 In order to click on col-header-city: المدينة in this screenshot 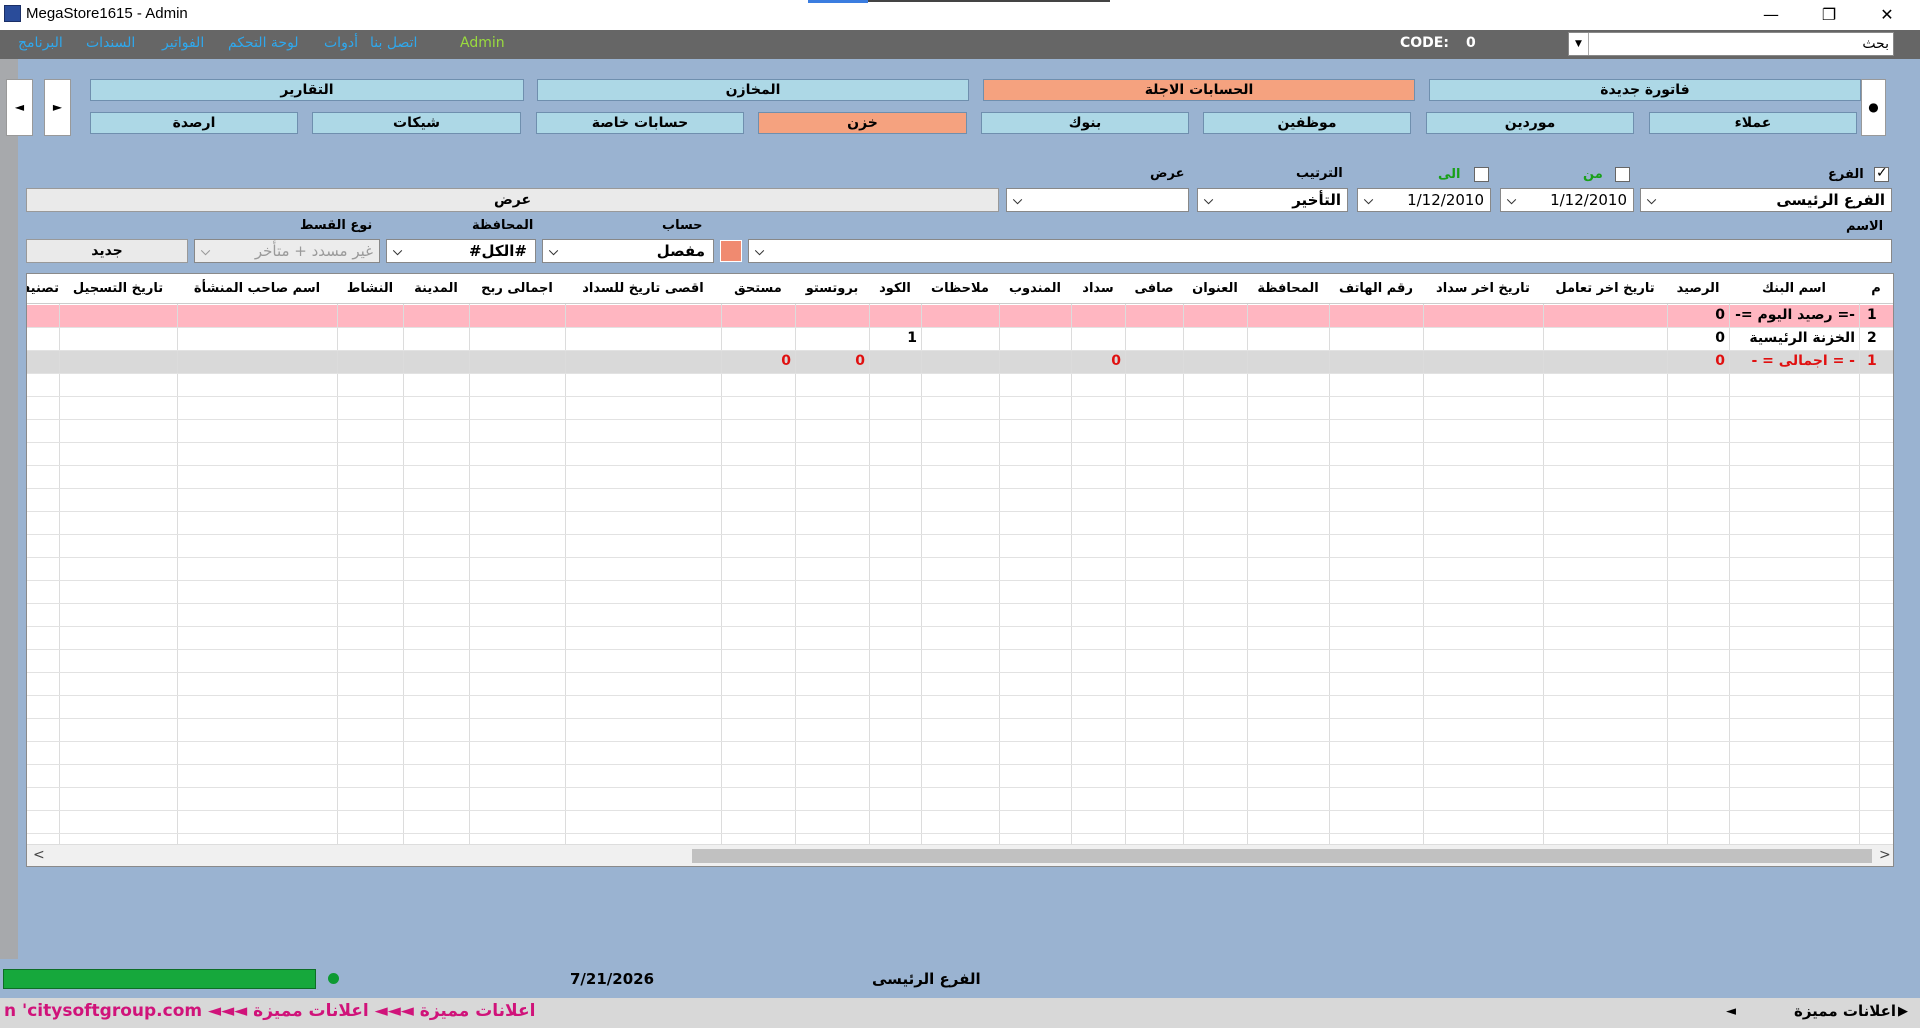, I will do `click(436, 289)`.